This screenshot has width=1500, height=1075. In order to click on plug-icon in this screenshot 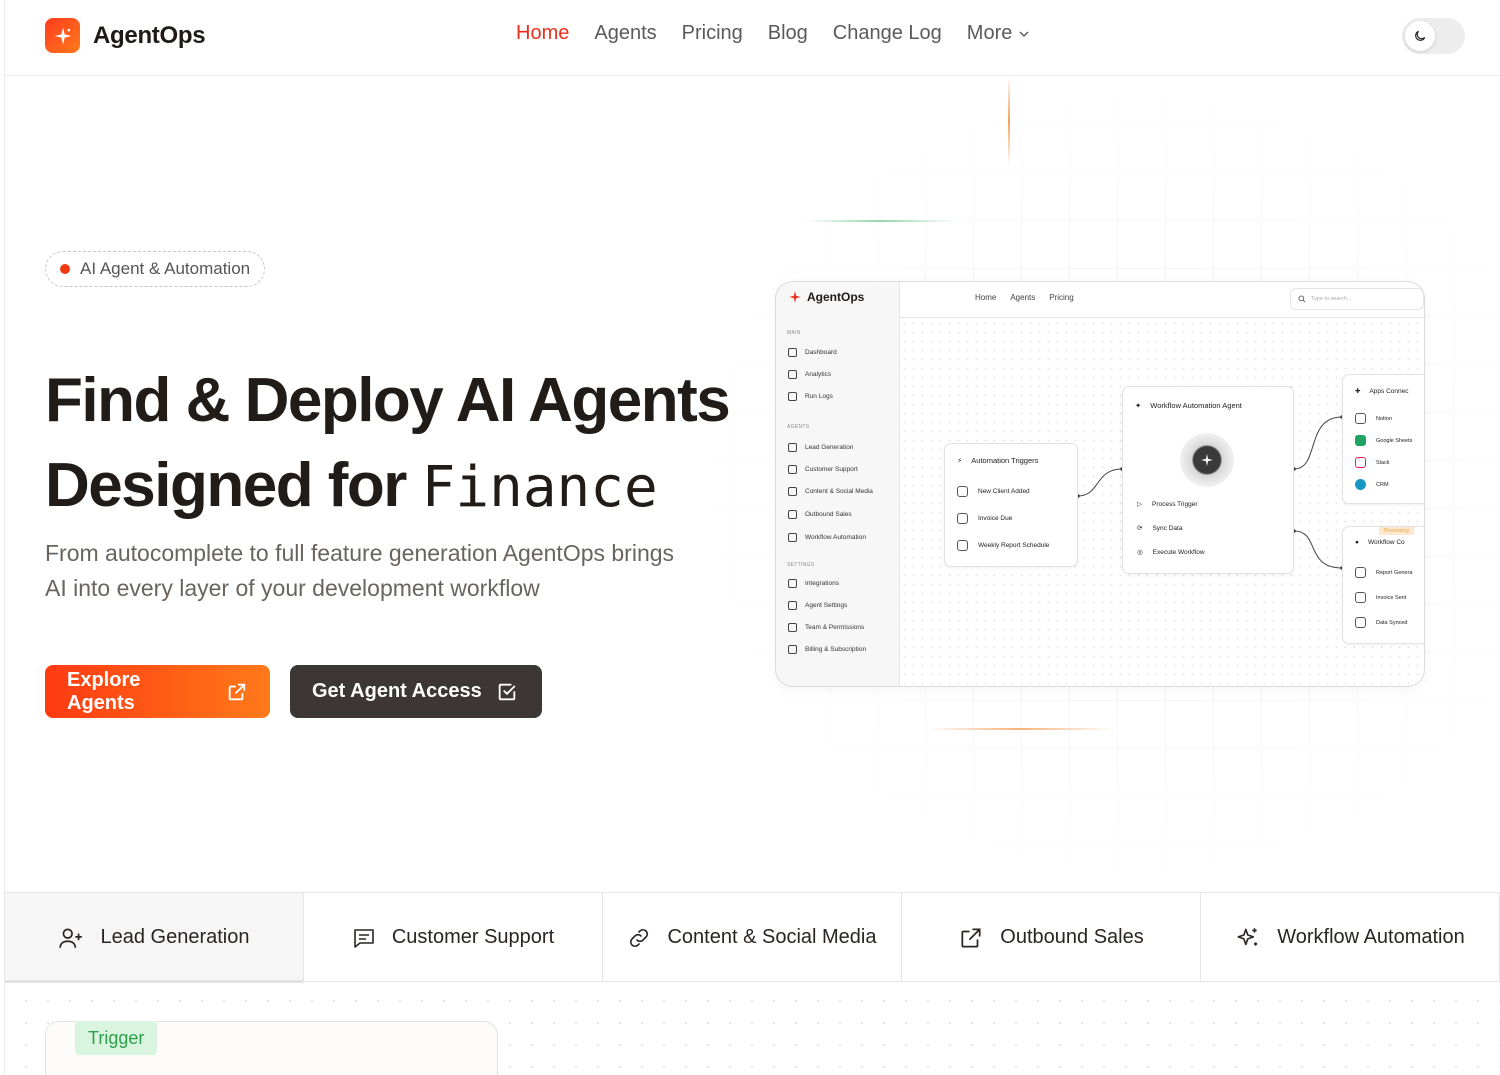, I will do `click(792, 583)`.